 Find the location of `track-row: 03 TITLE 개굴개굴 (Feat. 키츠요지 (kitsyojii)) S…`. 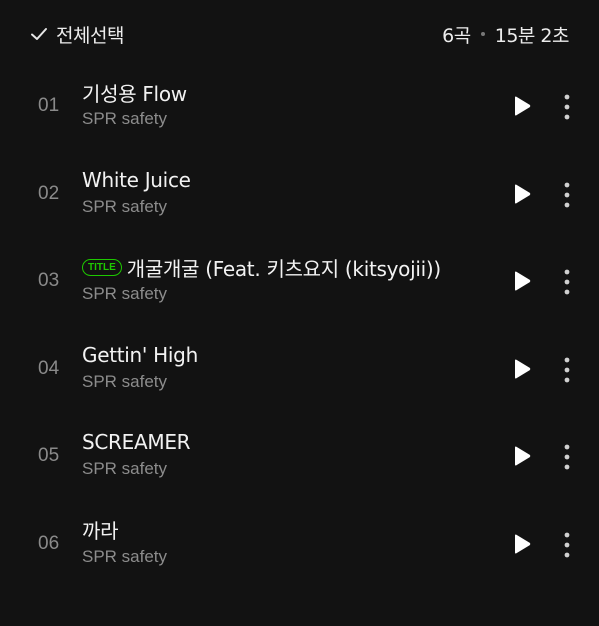

track-row: 03 TITLE 개굴개굴 (Feat. 키츠요지 (kitsyojii)) S… is located at coordinates (299, 282).